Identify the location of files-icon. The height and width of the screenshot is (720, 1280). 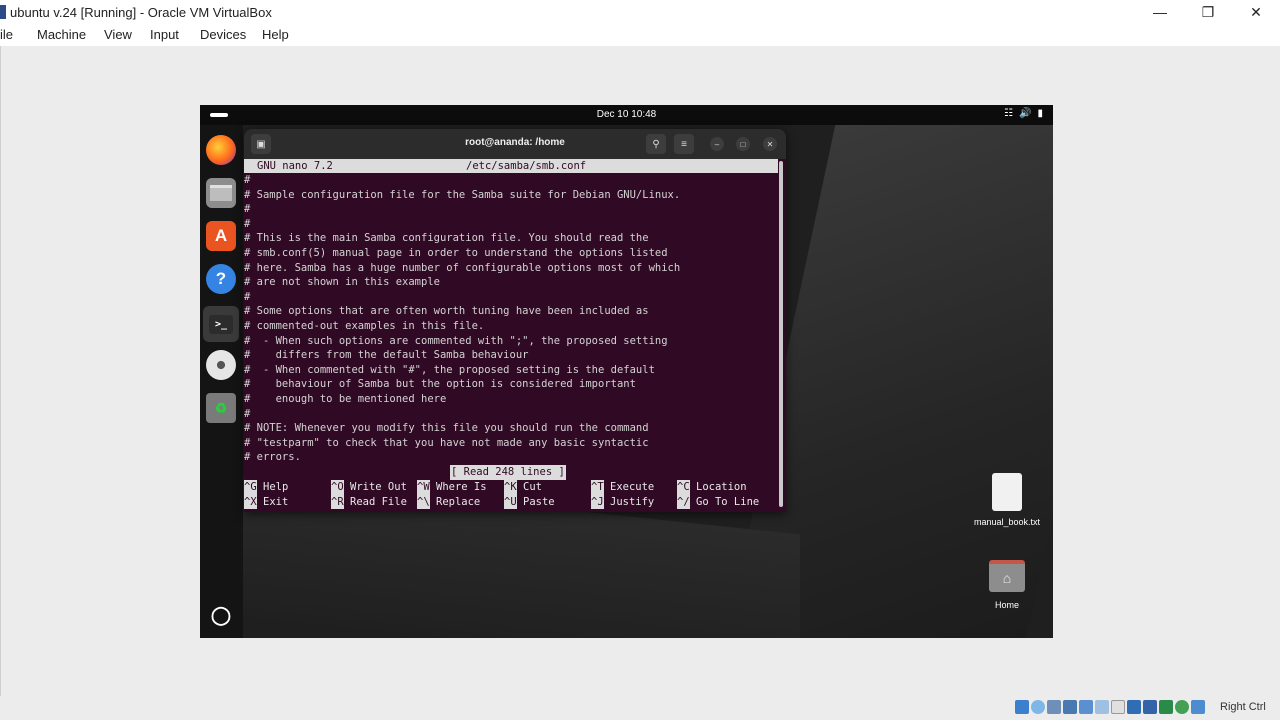
(221, 193).